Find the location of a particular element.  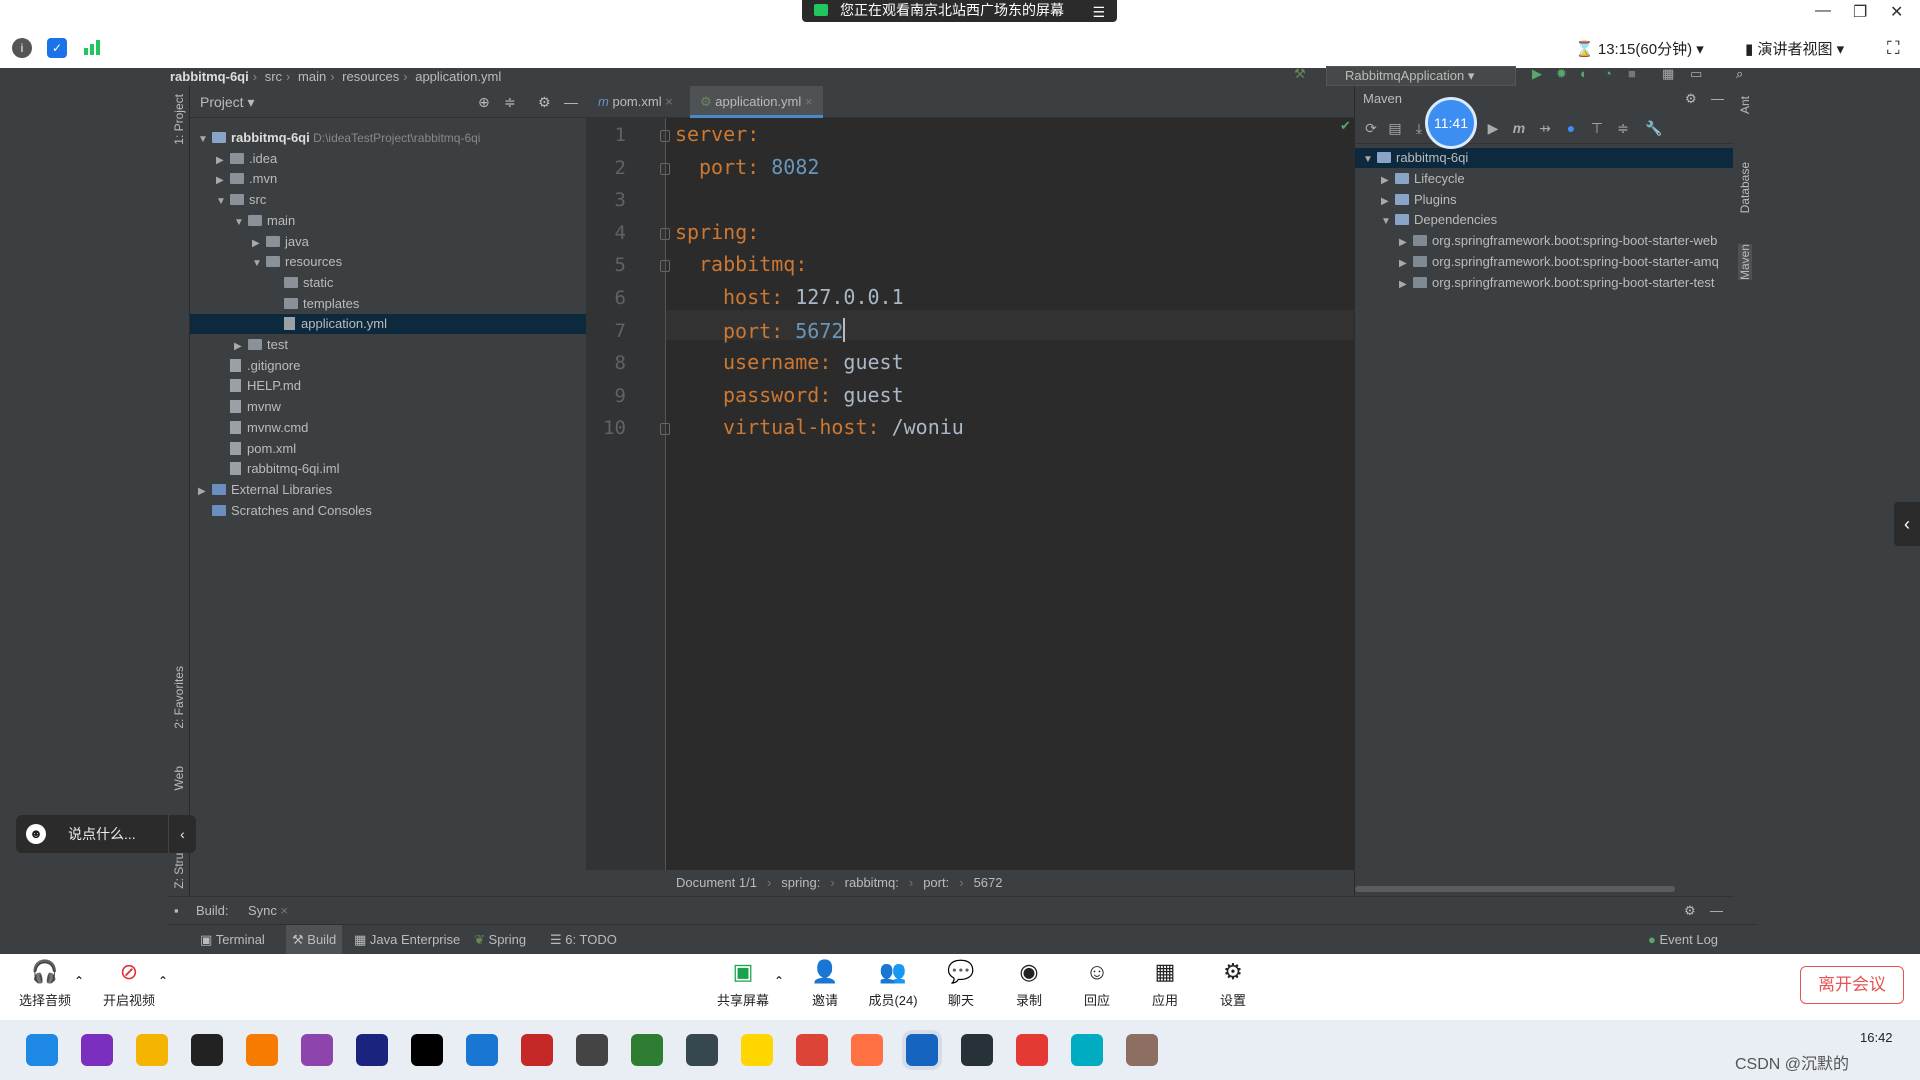

skip-tests-icon: ● is located at coordinates (1571, 128).